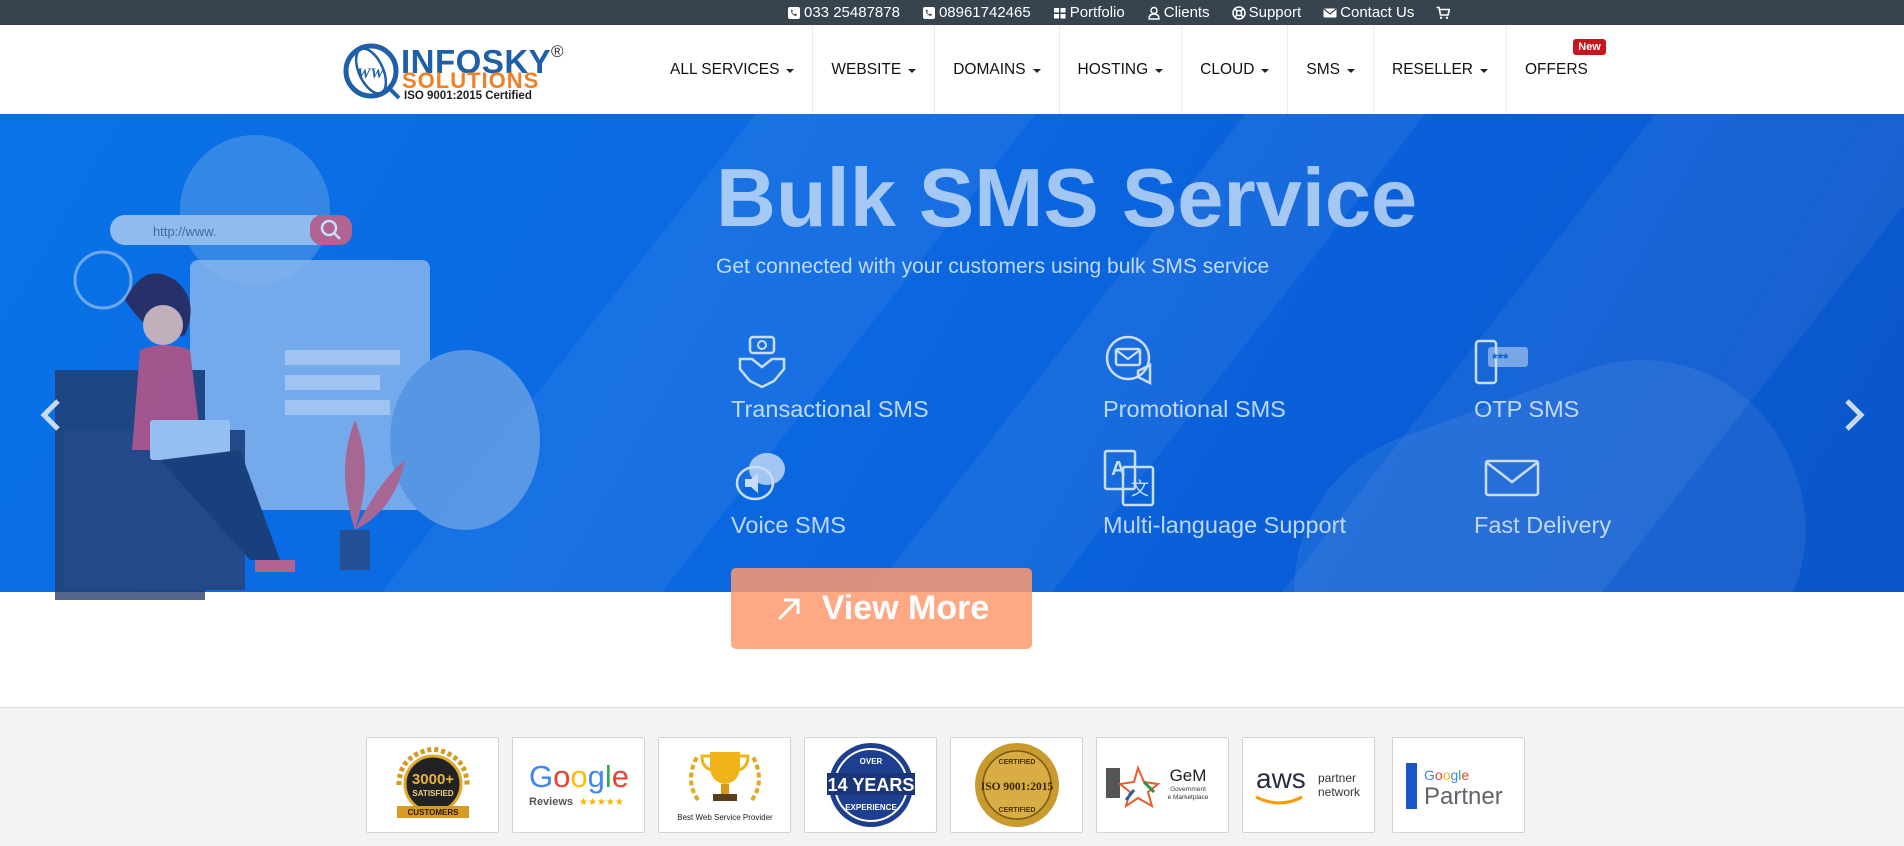 The height and width of the screenshot is (846, 1904). I want to click on nav-hosting: HOSTING, so click(1121, 69).